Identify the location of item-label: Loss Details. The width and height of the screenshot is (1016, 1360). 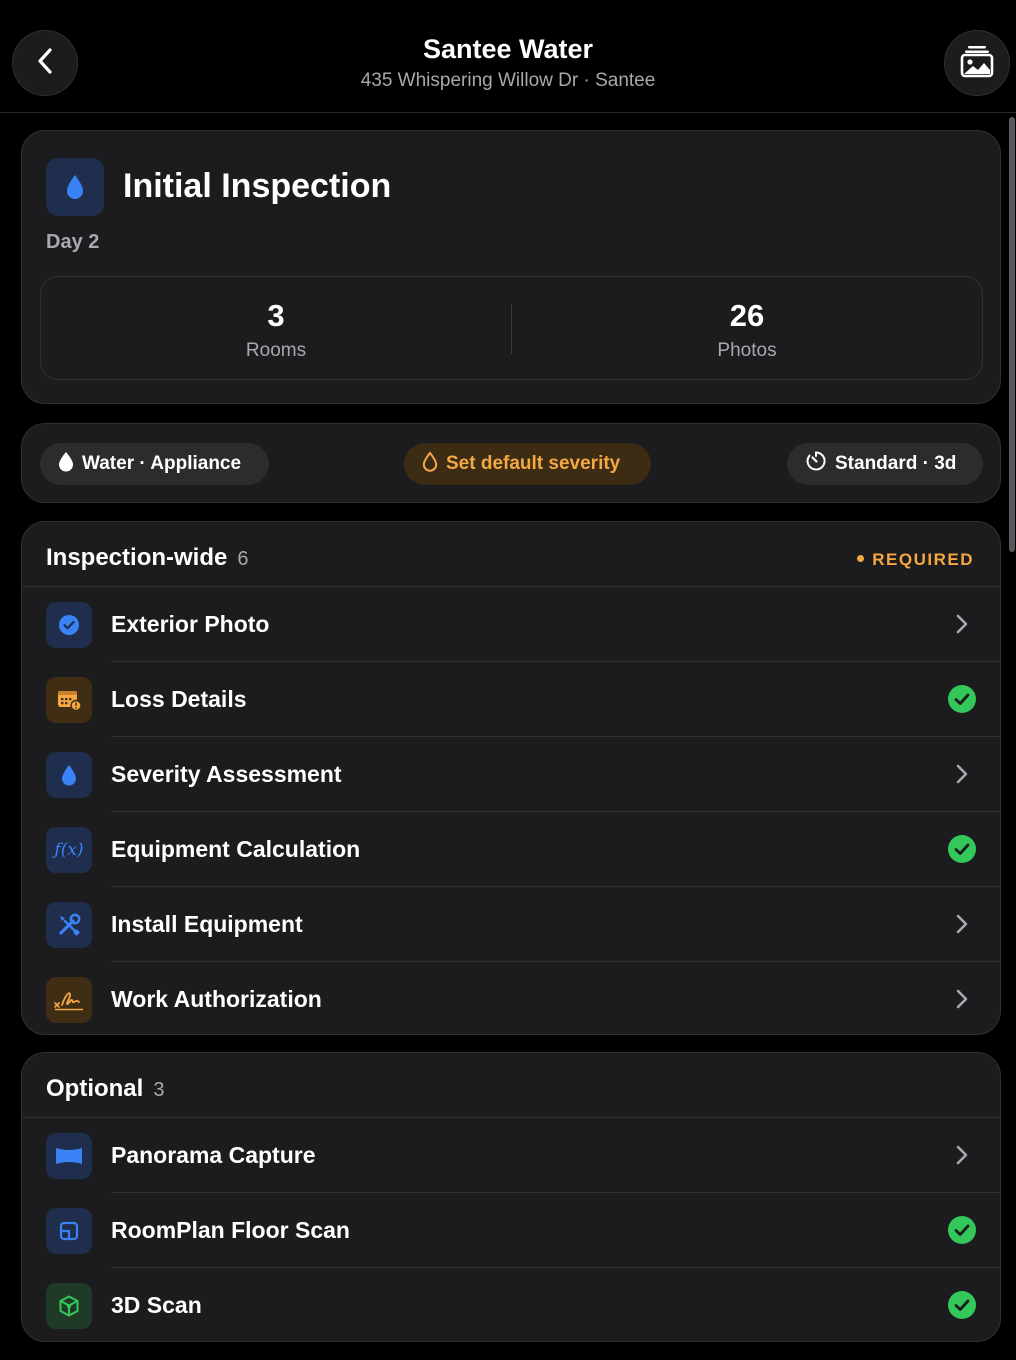
(179, 699).